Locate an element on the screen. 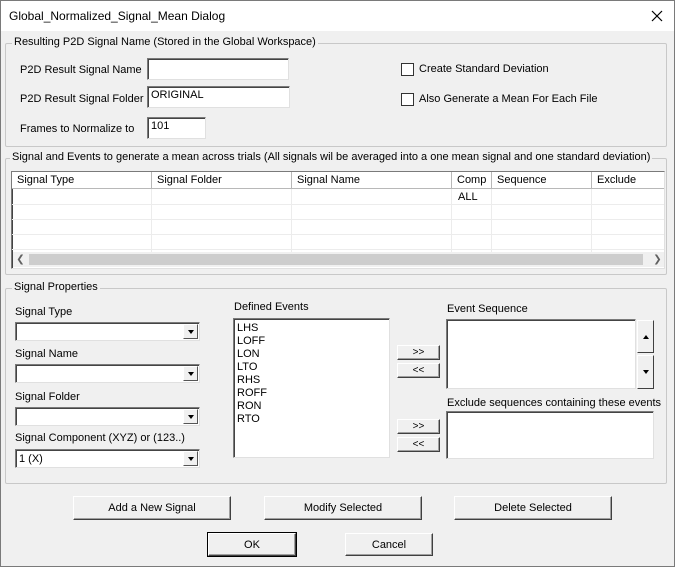 The image size is (675, 567). sequence-move-down-button is located at coordinates (645, 372).